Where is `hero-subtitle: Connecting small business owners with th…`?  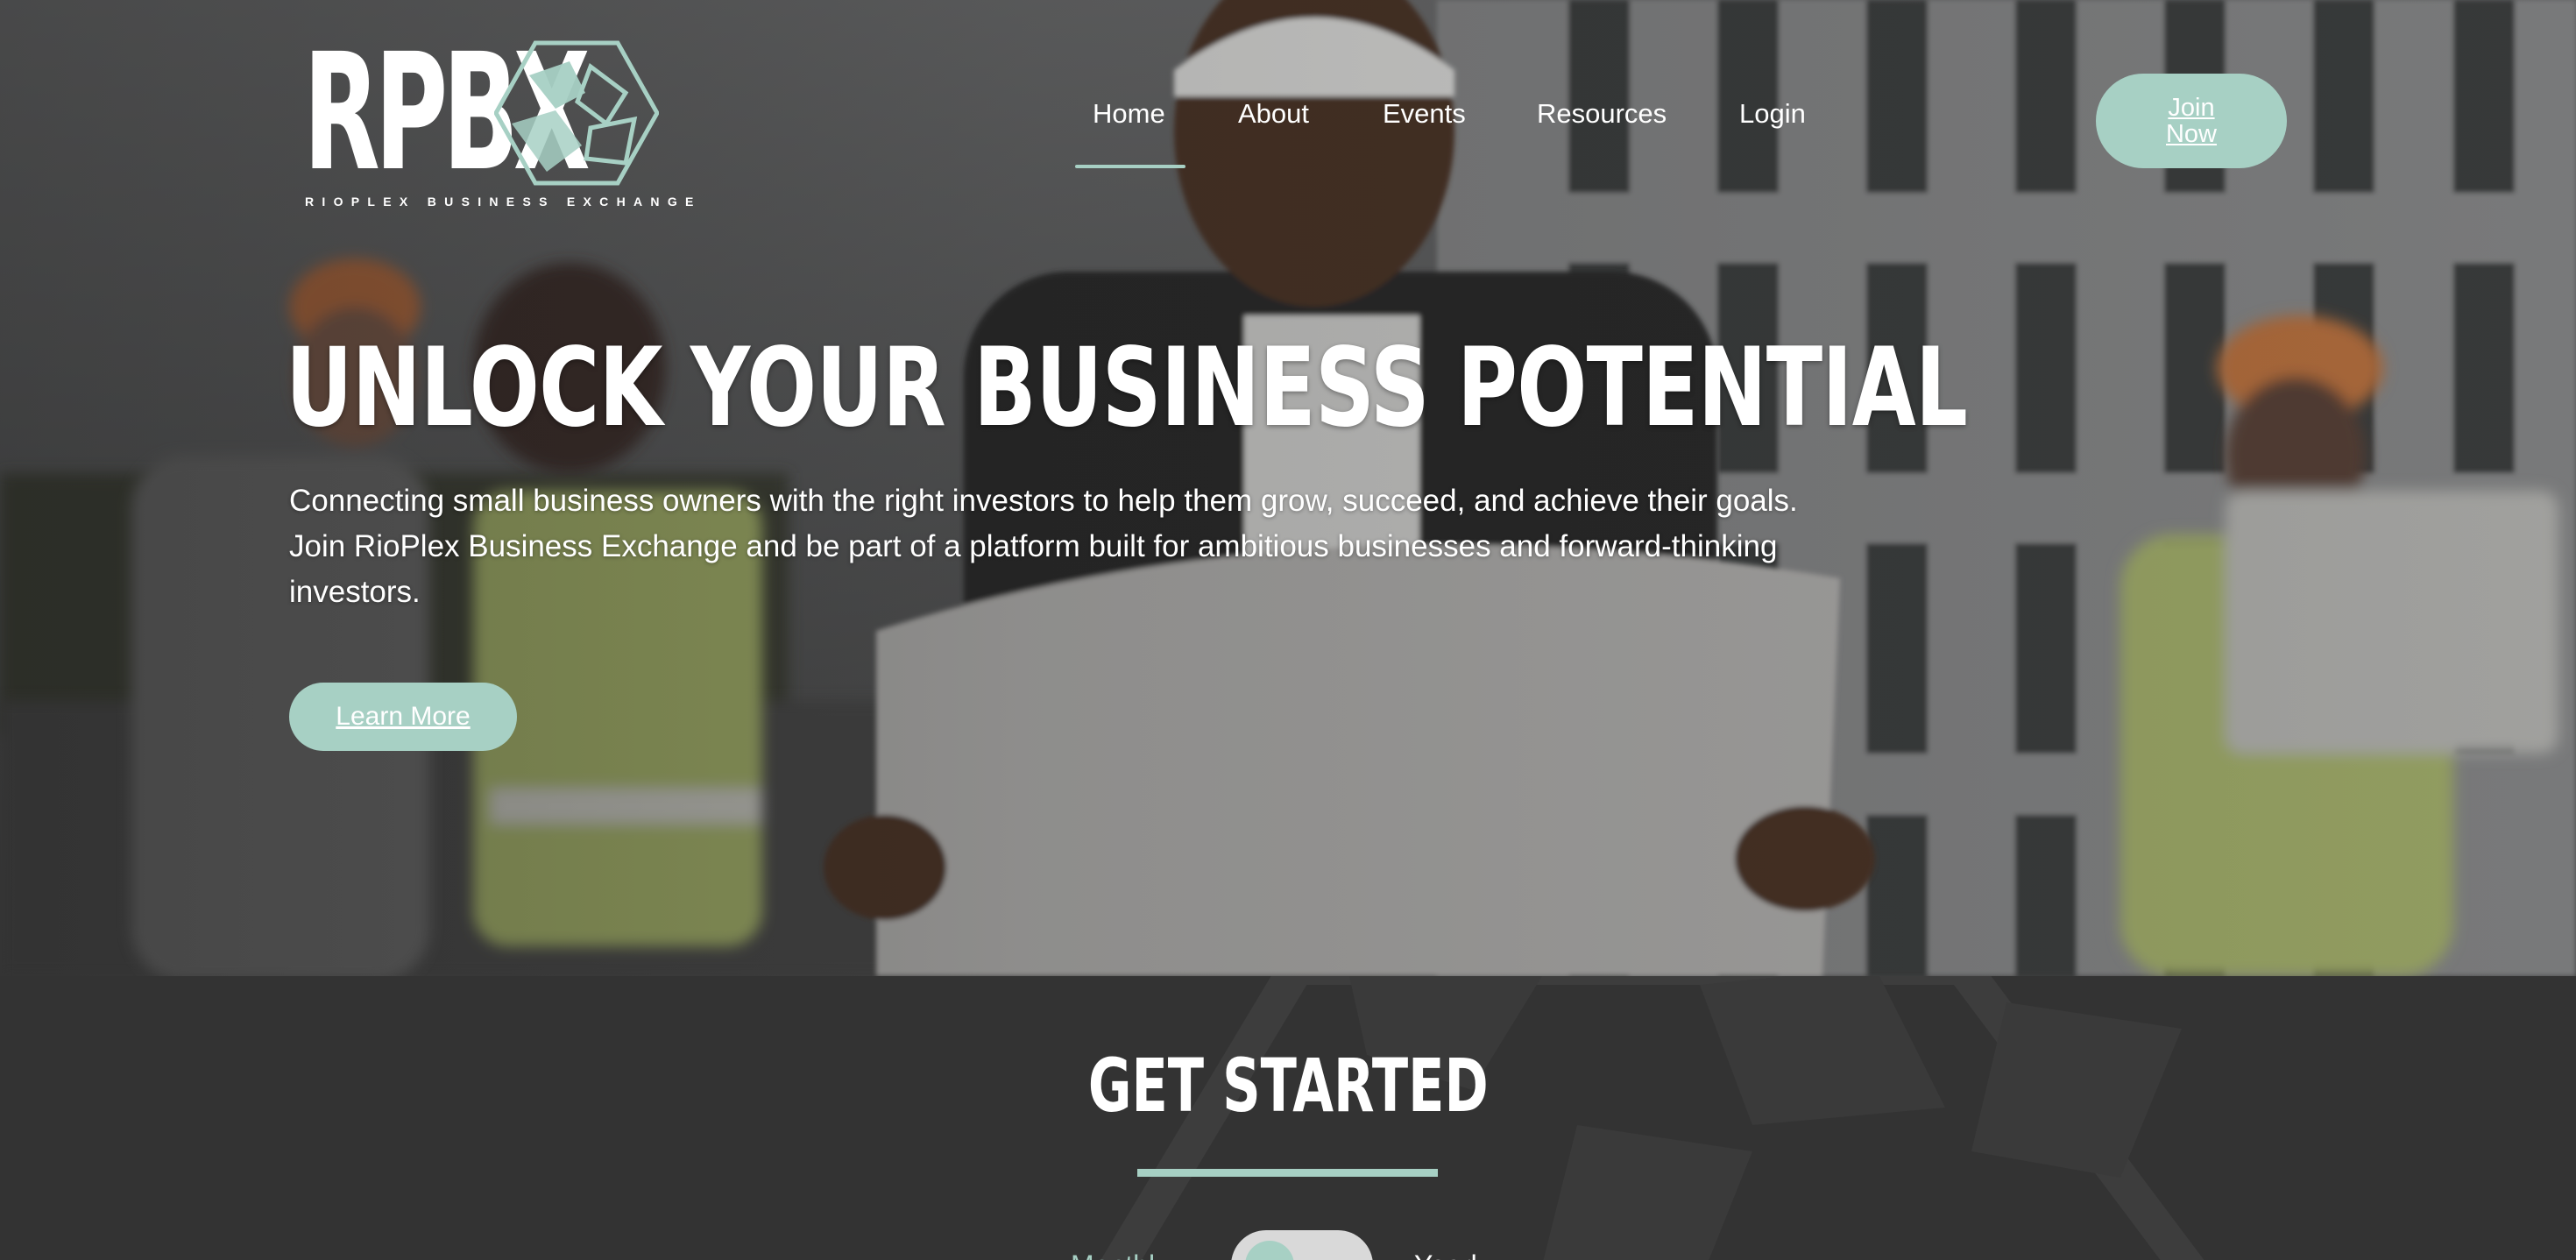 hero-subtitle: Connecting small business owners with th… is located at coordinates (1043, 546).